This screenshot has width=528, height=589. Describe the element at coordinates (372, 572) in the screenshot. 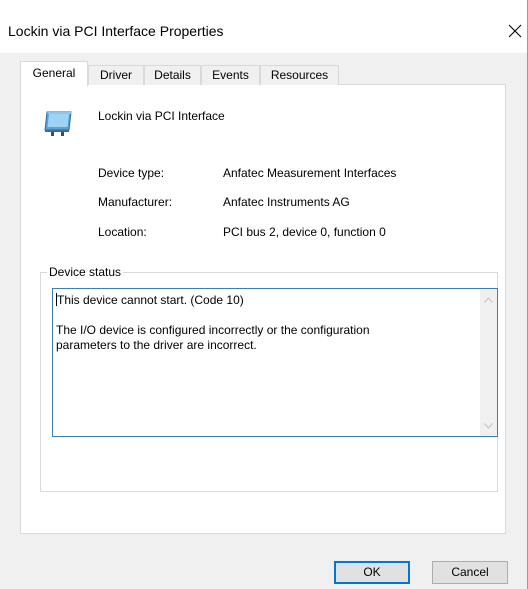

I see `ok-button: OK` at that location.